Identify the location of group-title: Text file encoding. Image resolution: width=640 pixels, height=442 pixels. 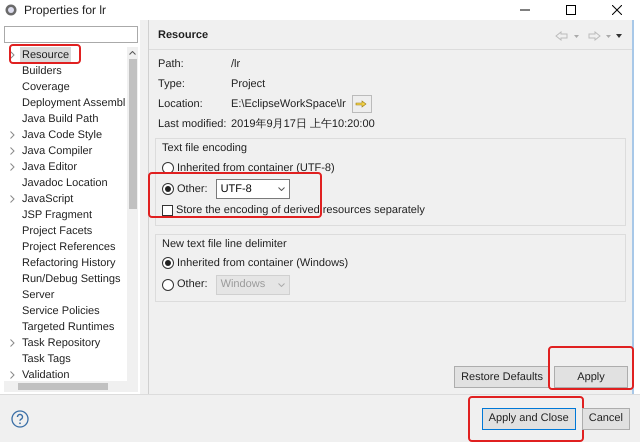
(205, 148).